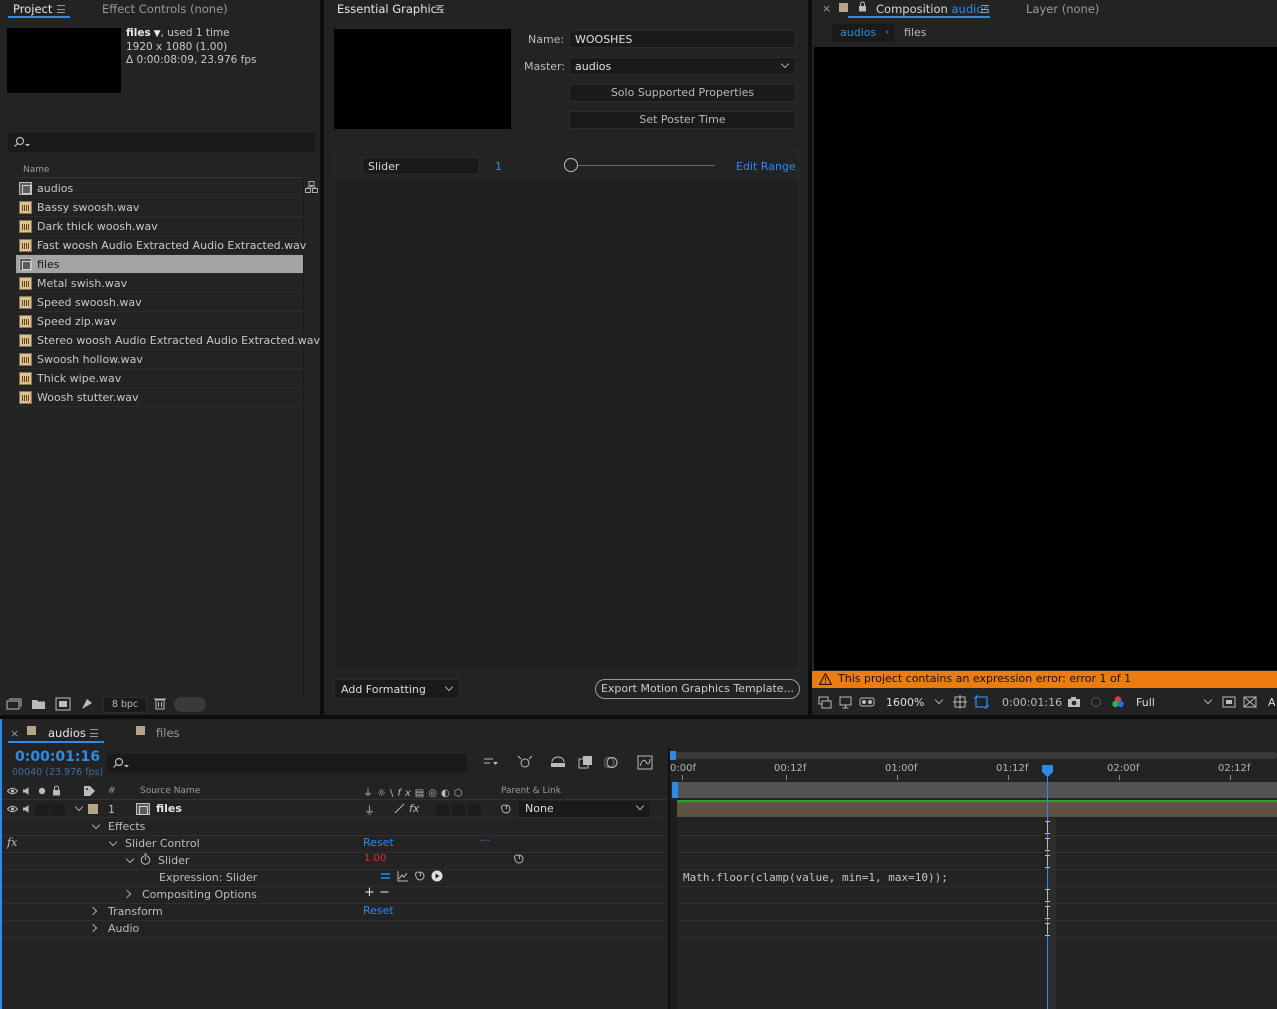 The height and width of the screenshot is (1009, 1277). I want to click on adjustment-switch-icon: ◐, so click(447, 793).